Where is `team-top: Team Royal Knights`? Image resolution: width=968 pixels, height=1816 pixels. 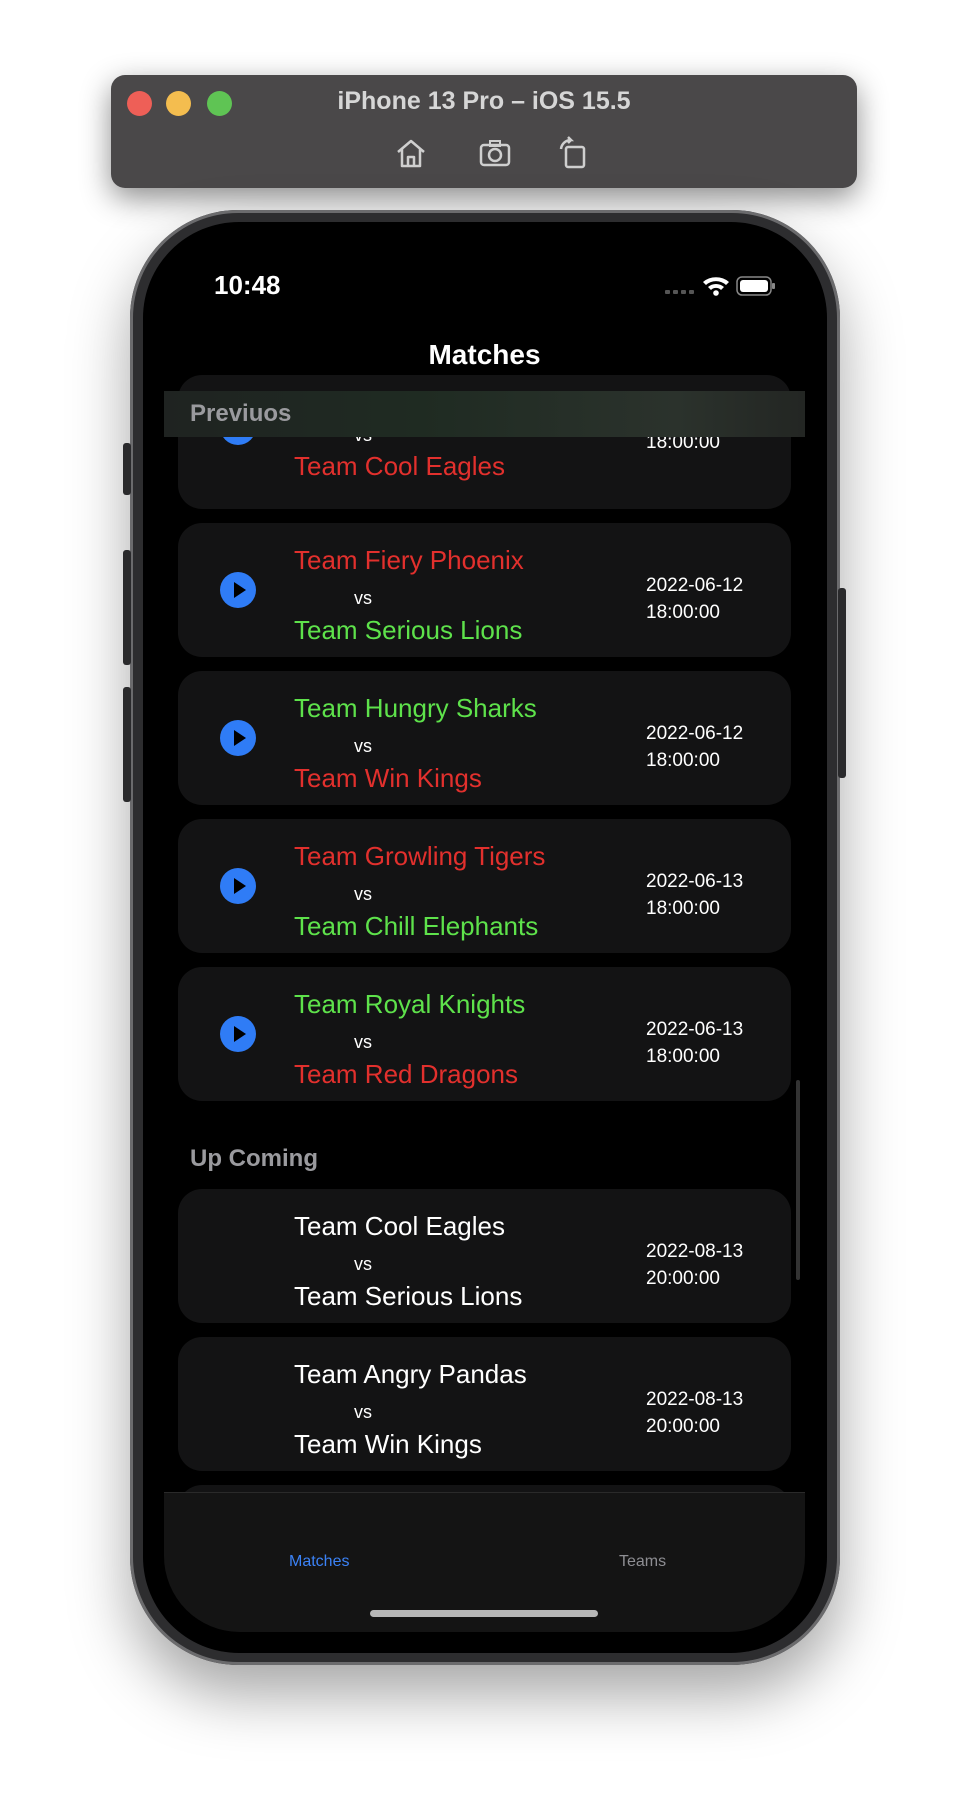
team-top: Team Royal Knights is located at coordinates (410, 1004).